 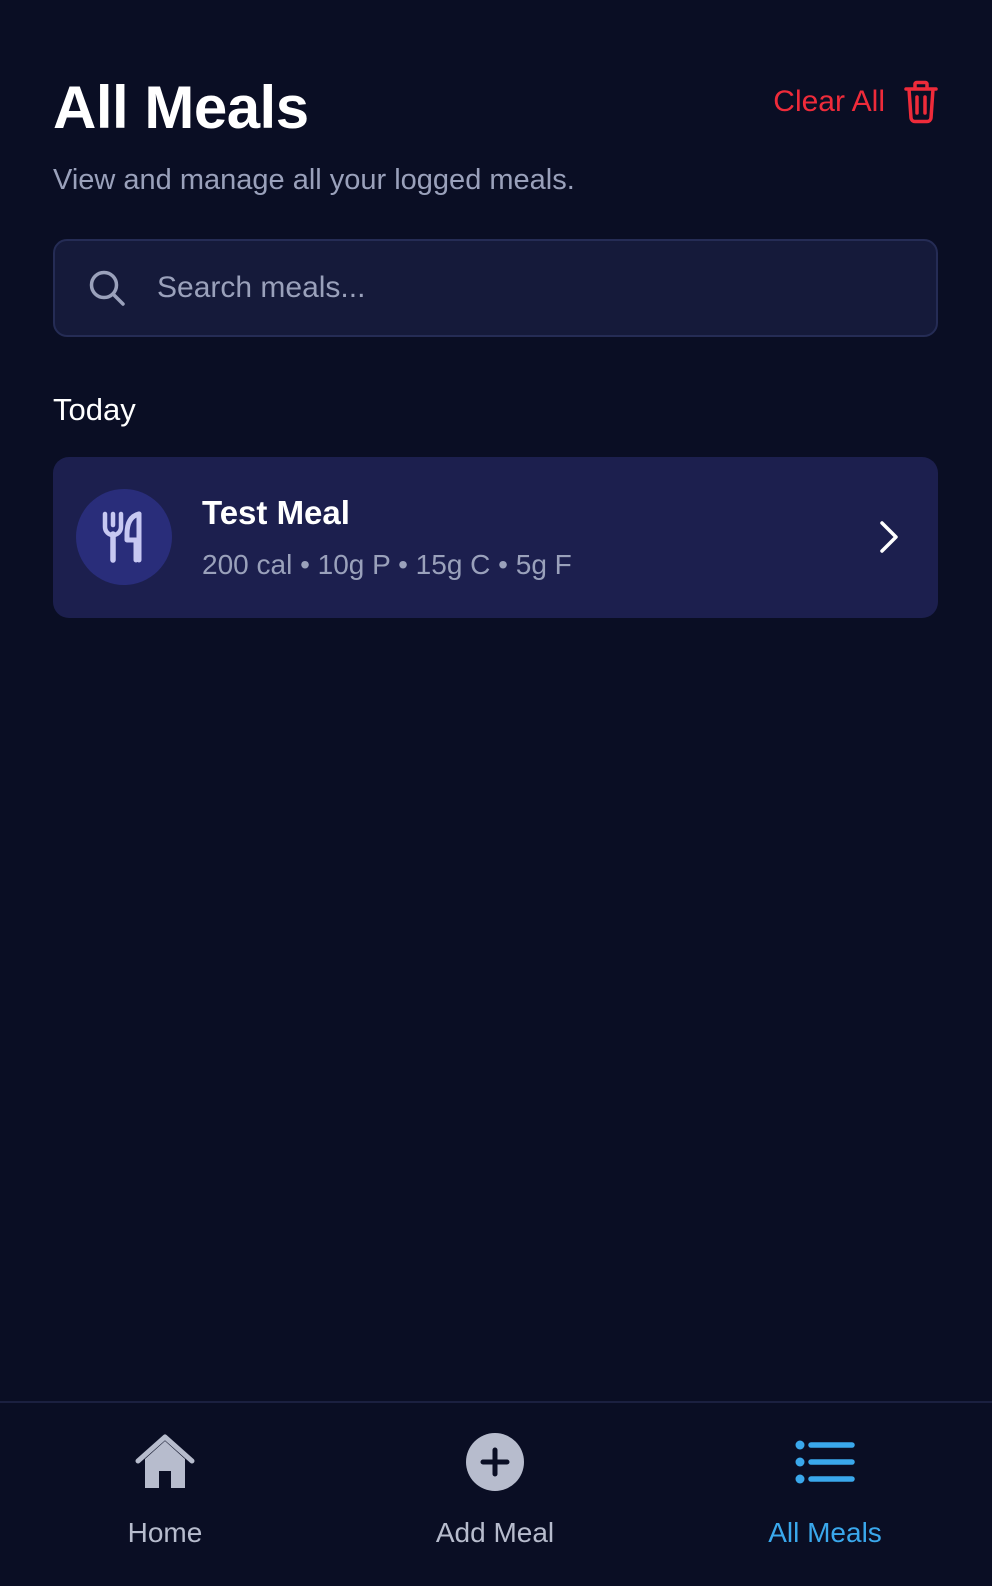 I want to click on meal-avatar, so click(x=124, y=537).